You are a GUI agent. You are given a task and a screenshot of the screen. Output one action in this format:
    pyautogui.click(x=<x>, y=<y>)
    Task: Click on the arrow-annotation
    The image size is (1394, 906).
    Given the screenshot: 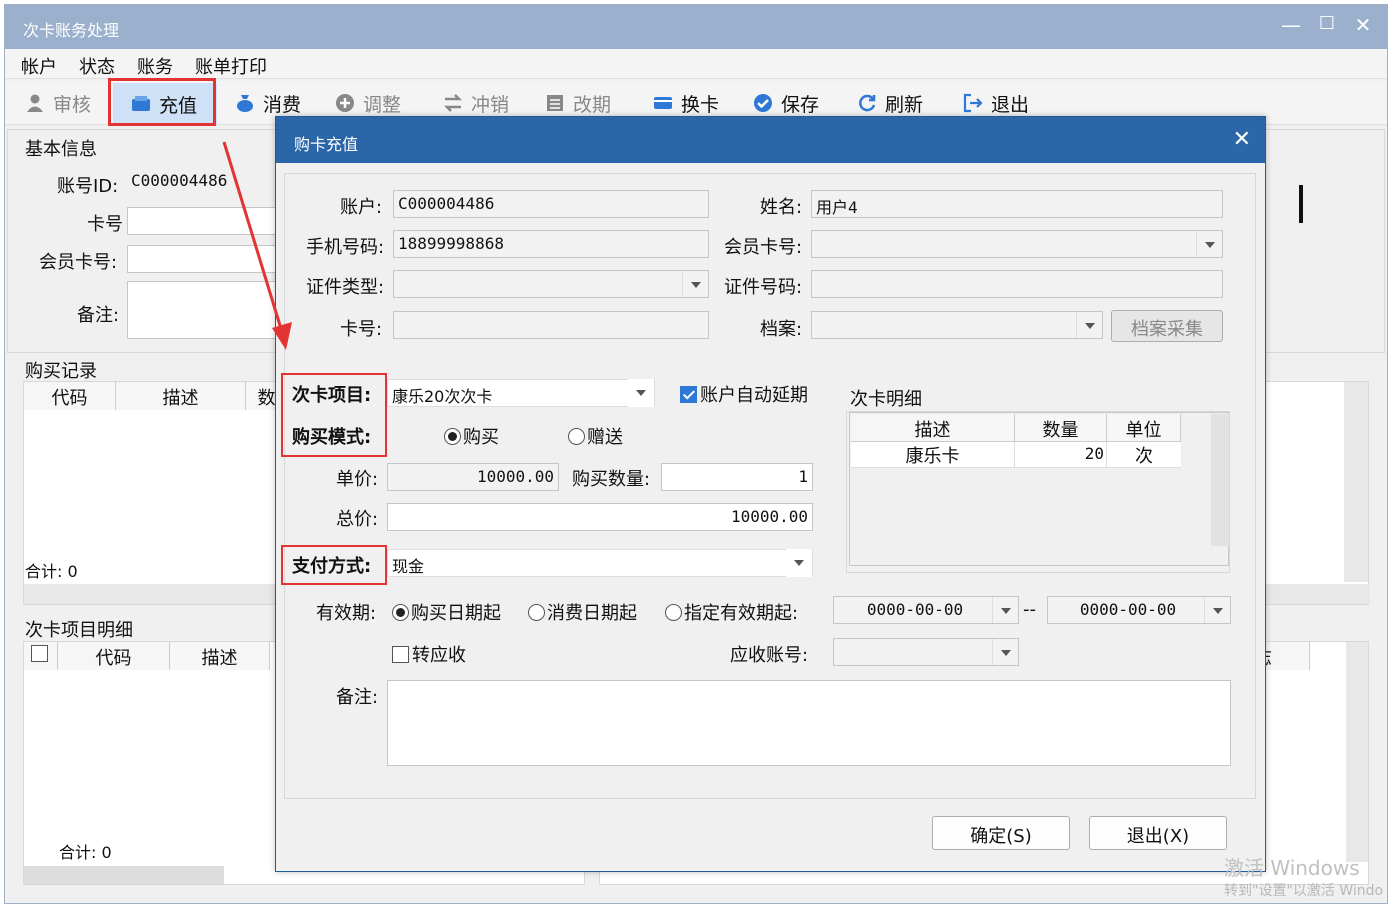 What is the action you would take?
    pyautogui.click(x=257, y=245)
    